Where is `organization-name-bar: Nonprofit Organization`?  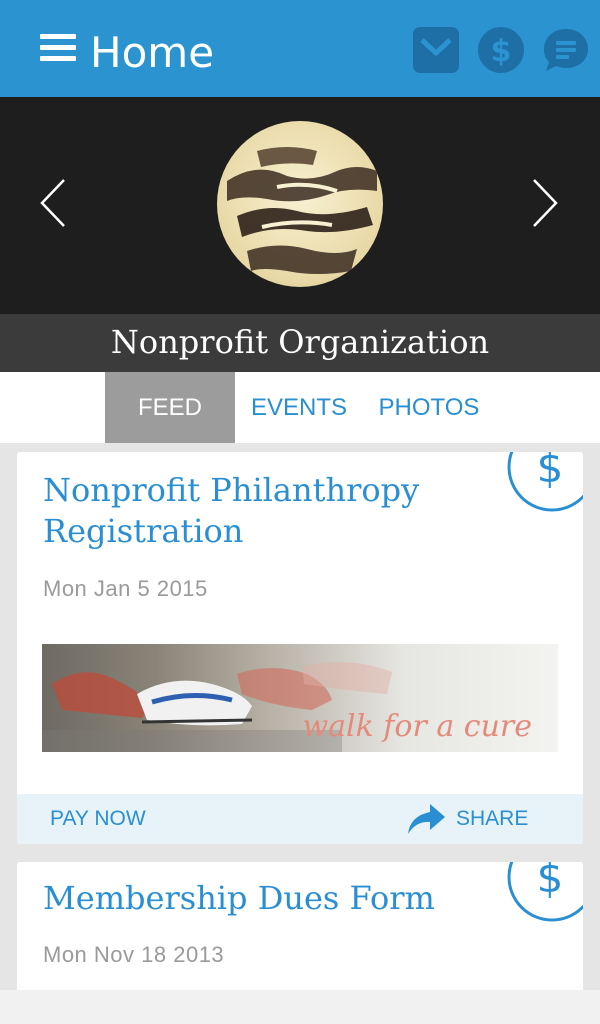 organization-name-bar: Nonprofit Organization is located at coordinates (300, 343).